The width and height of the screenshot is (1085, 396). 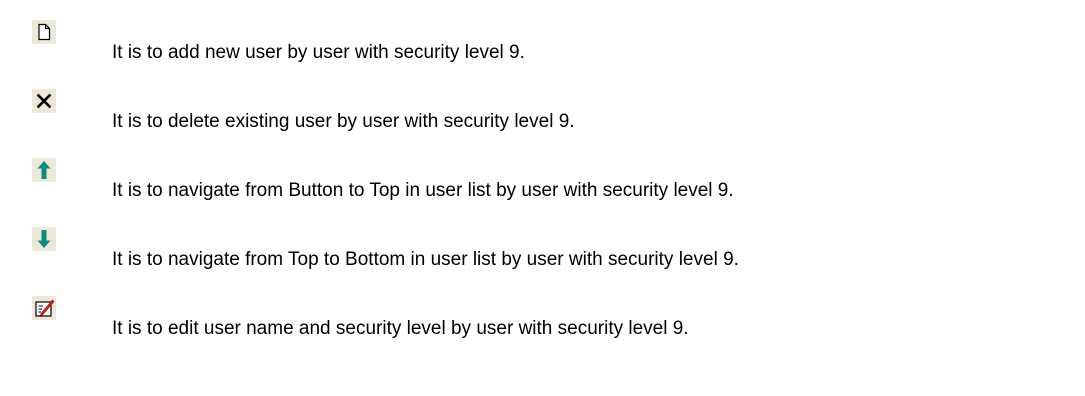 I want to click on new-document-icon, so click(x=44, y=32).